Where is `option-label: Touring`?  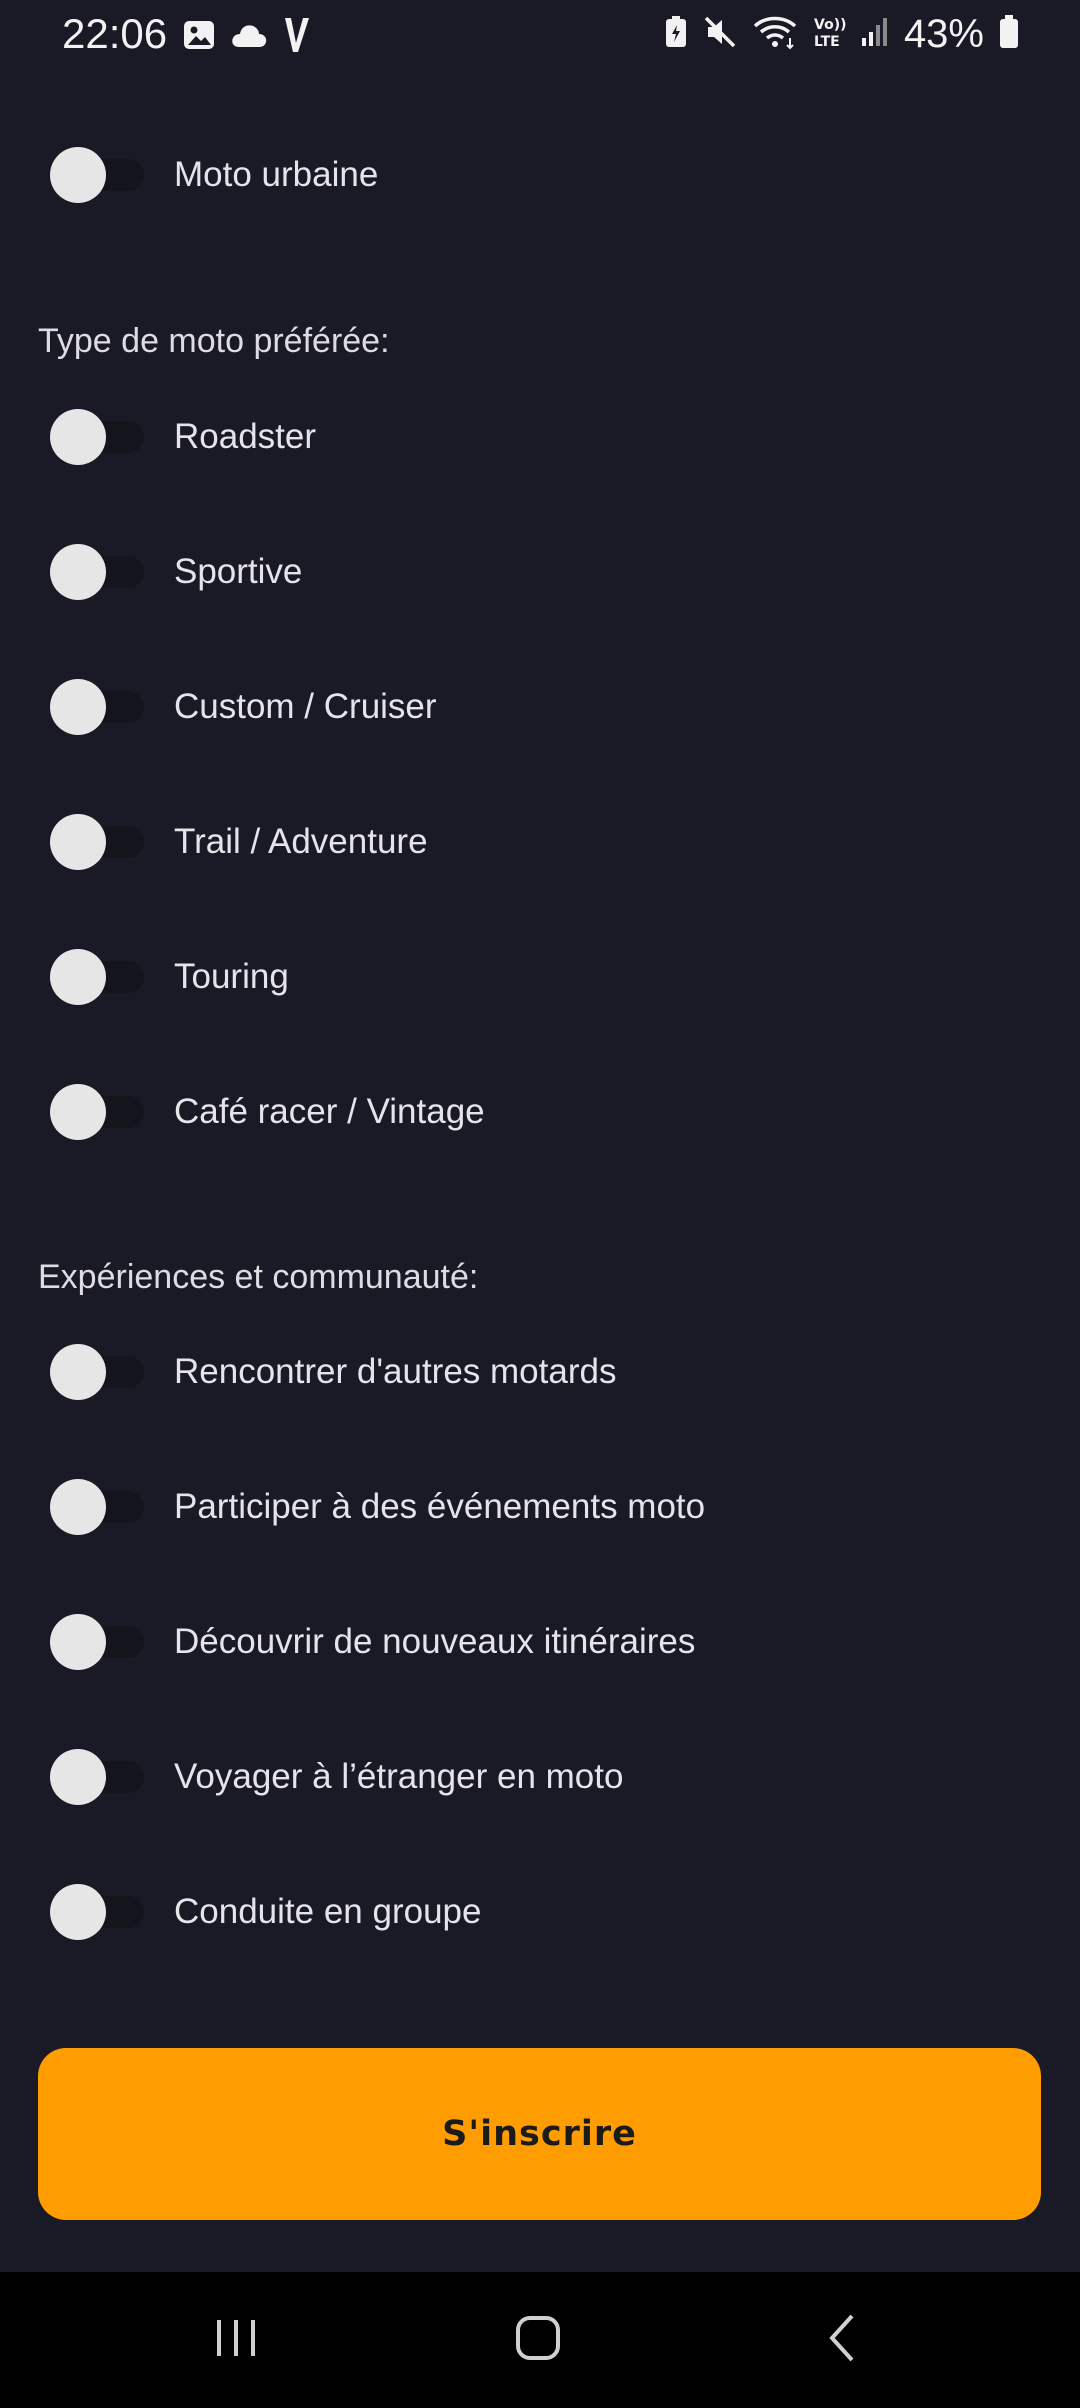 option-label: Touring is located at coordinates (231, 976).